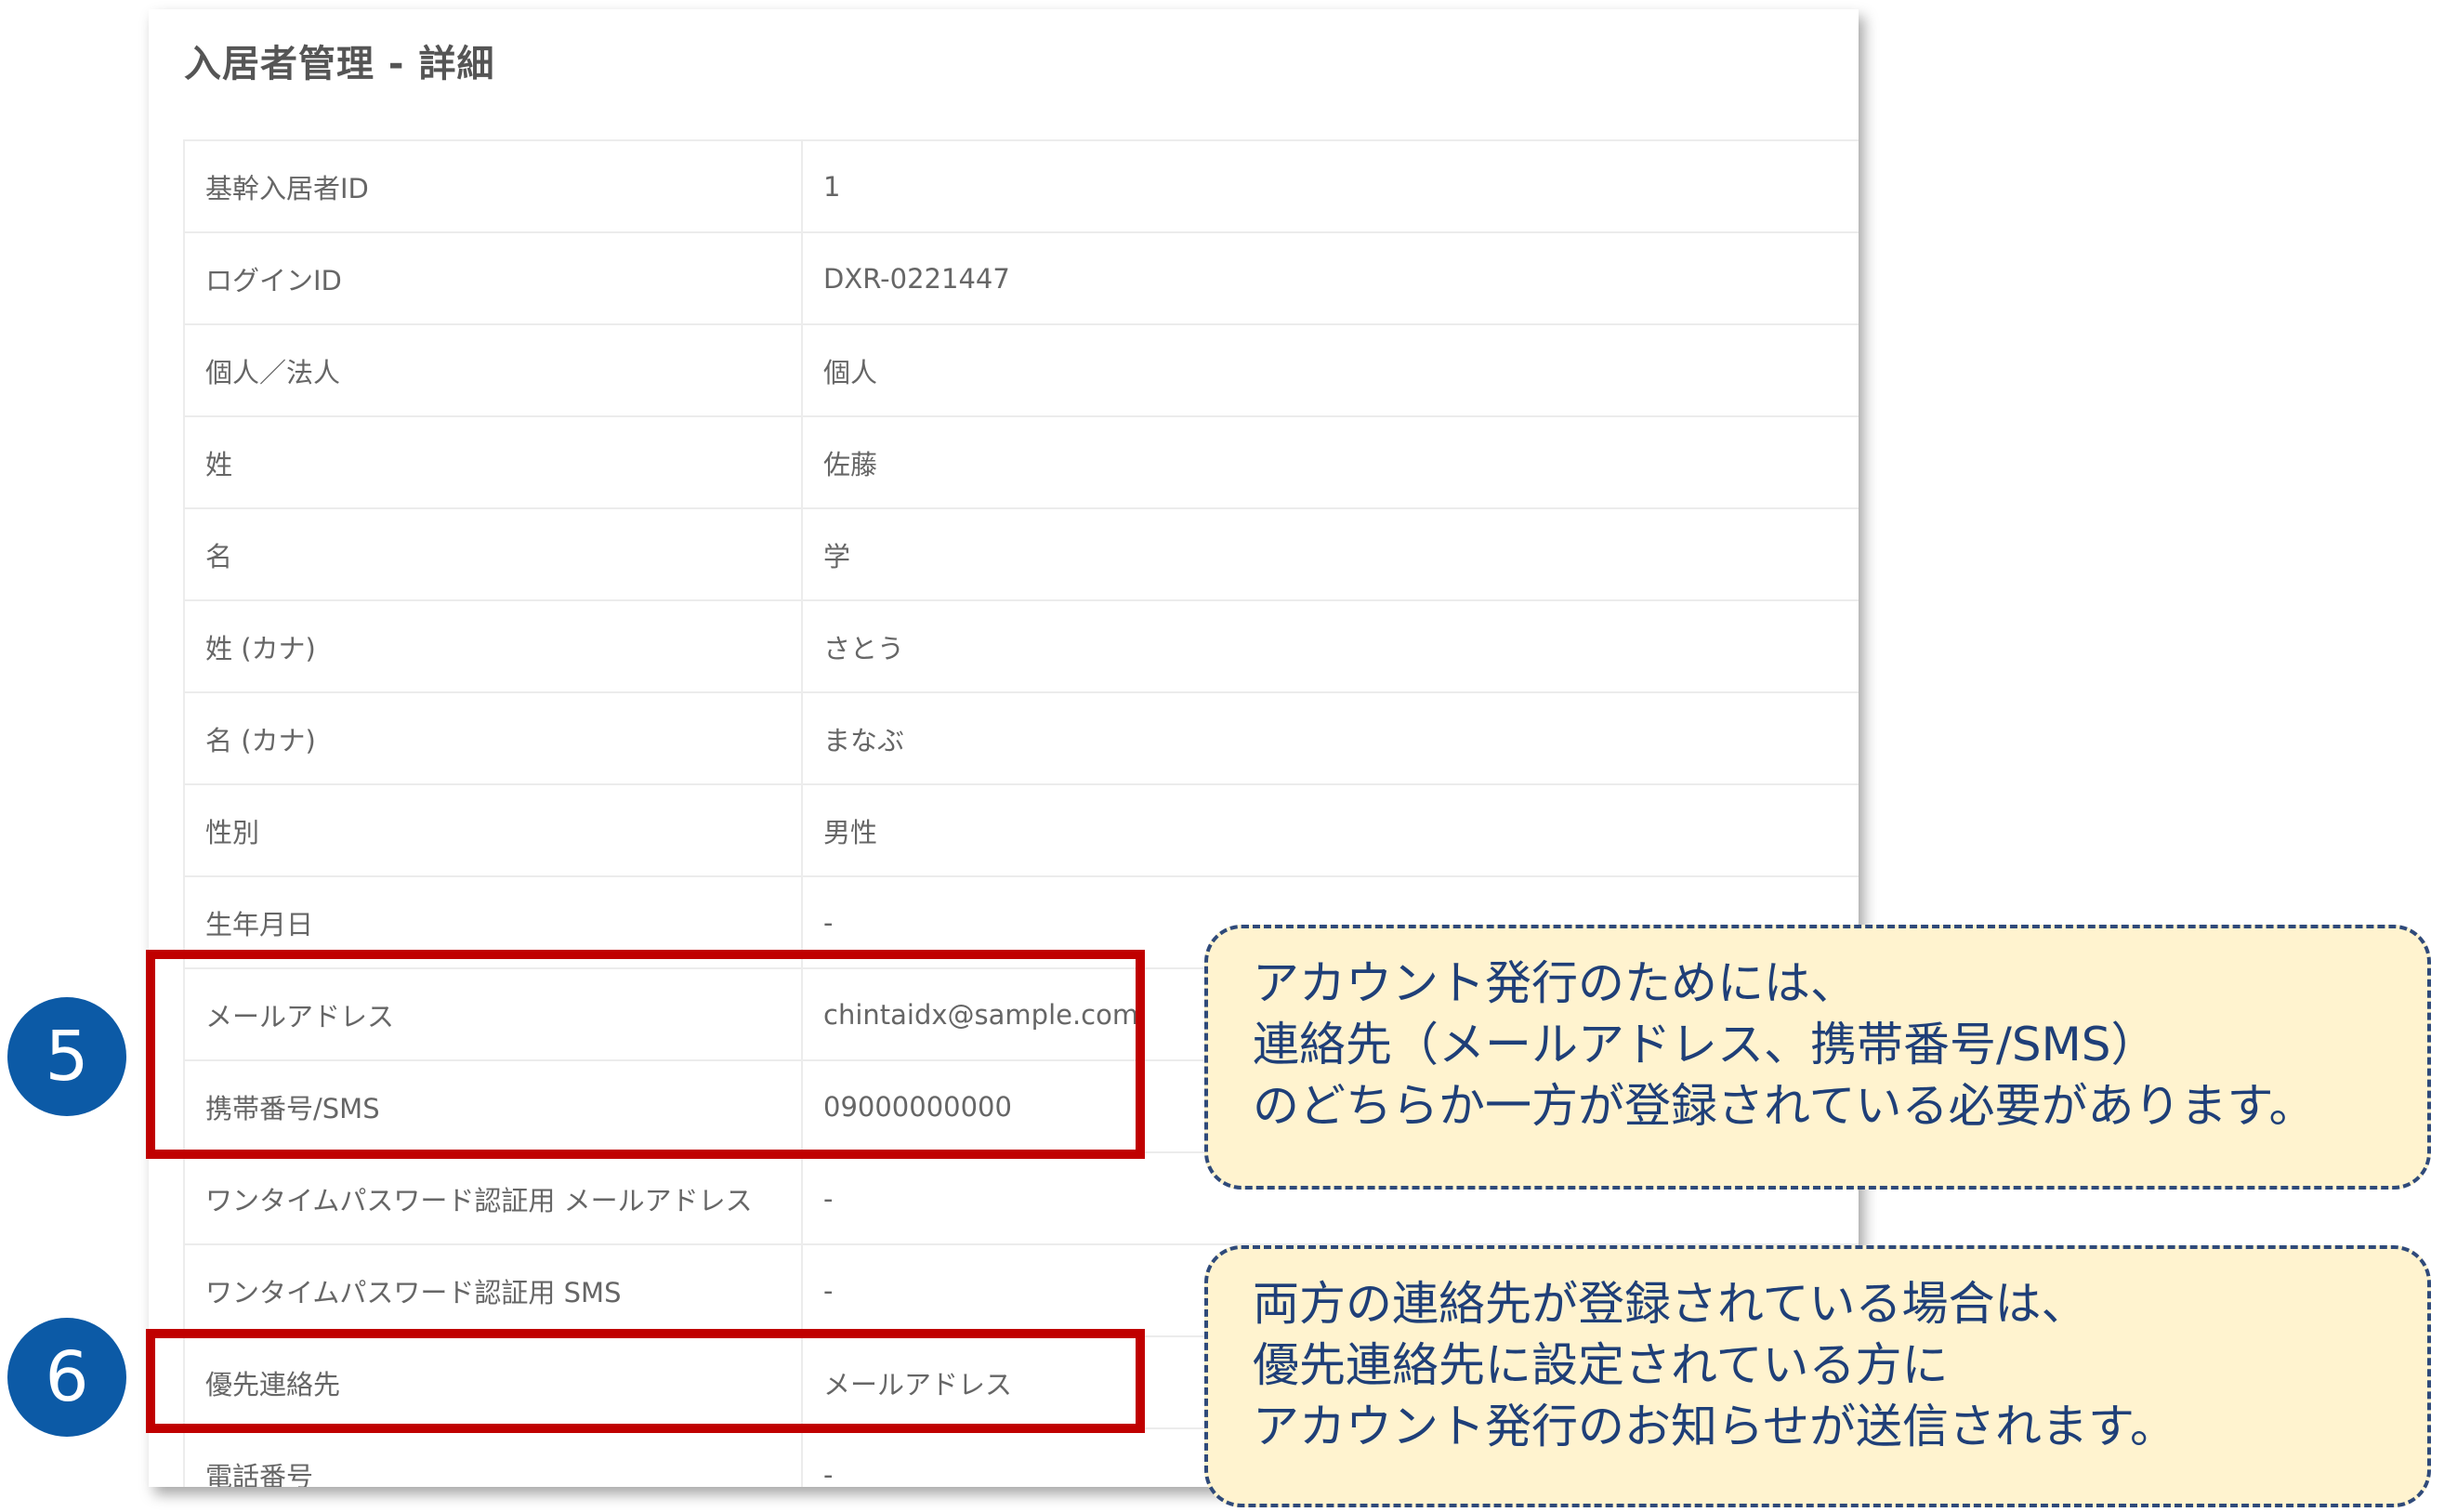 This screenshot has height=1512, width=2457. What do you see at coordinates (1330, 646) in the screenshot?
I see `row-value-last-name-kana: さとう` at bounding box center [1330, 646].